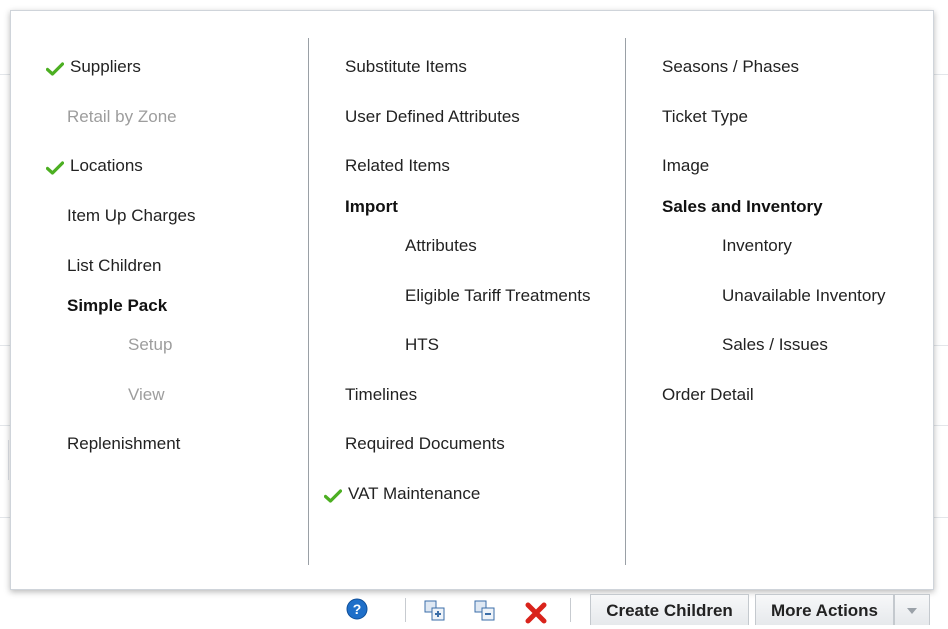  What do you see at coordinates (123, 444) in the screenshot?
I see `menu-item-replenishment: Replenishment` at bounding box center [123, 444].